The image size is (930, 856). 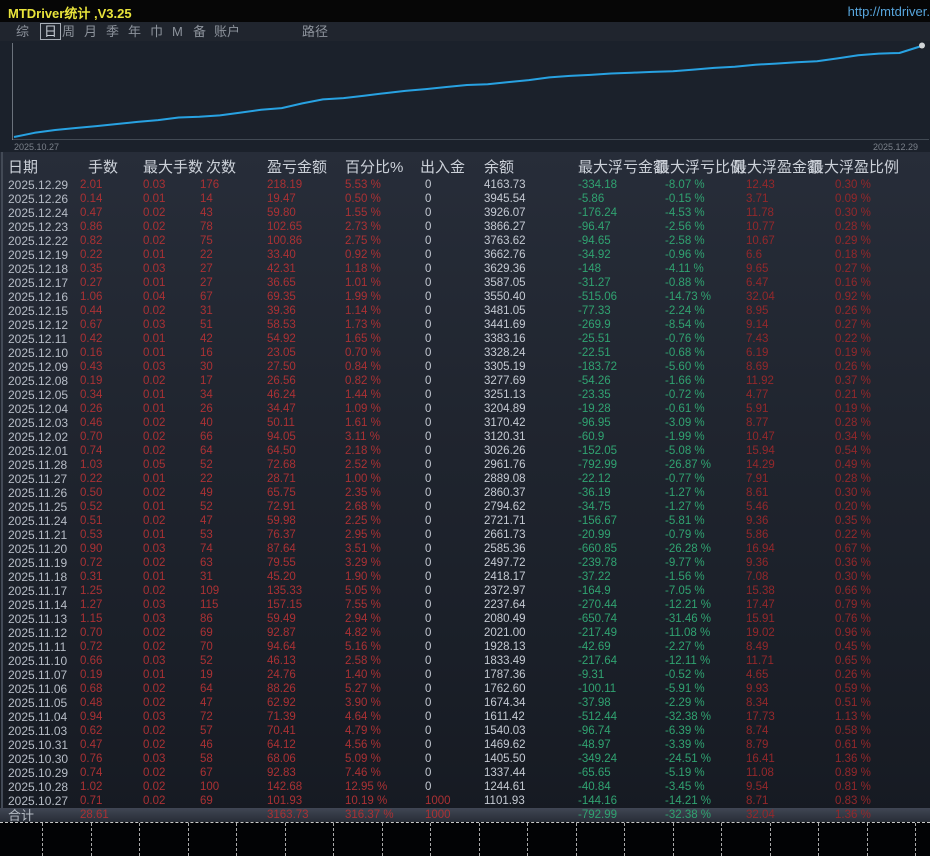 What do you see at coordinates (685, 731) in the screenshot?
I see `table-cell: -6.39 %` at bounding box center [685, 731].